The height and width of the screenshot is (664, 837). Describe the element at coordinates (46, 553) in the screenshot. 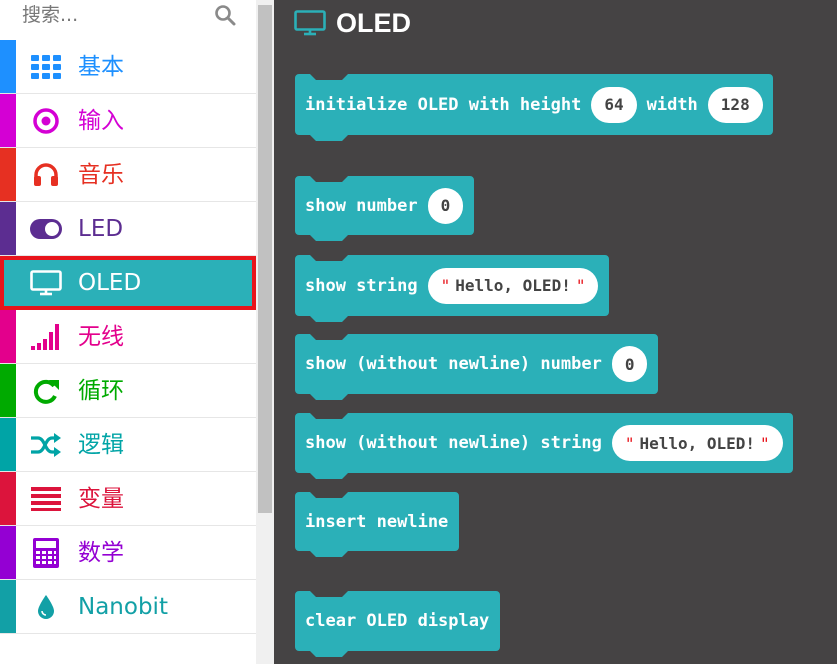

I see `calculator-icon` at that location.